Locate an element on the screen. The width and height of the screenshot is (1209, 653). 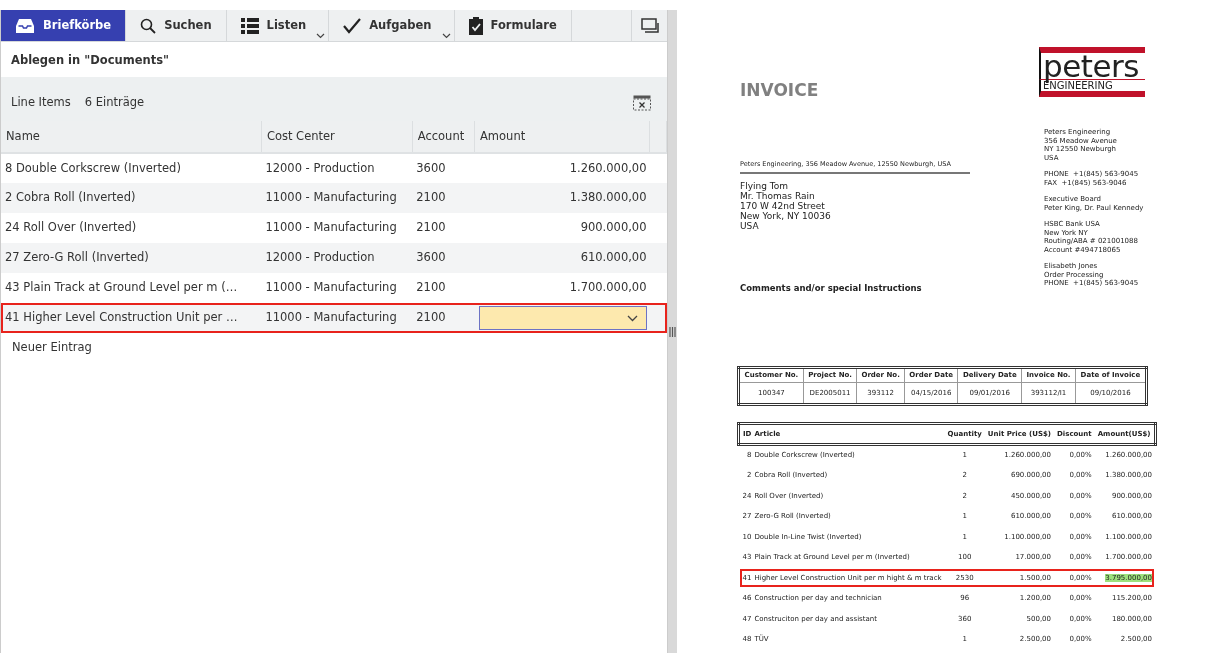
caret-icon is located at coordinates (632, 318).